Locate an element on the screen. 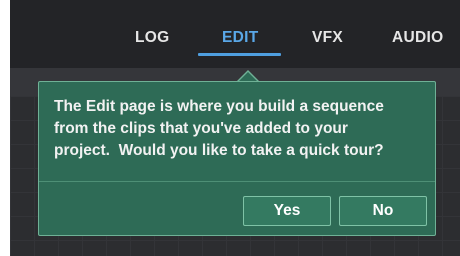 The height and width of the screenshot is (256, 460). no-button: No is located at coordinates (383, 211).